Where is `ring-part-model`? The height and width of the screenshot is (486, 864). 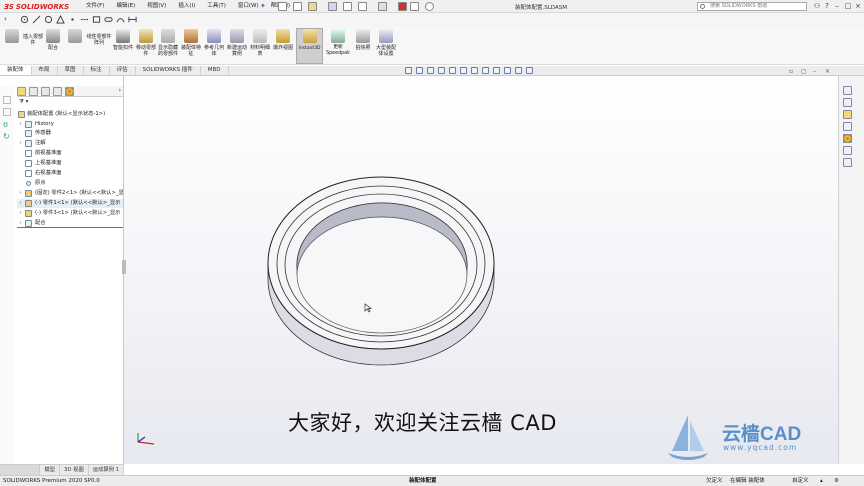
ring-part-model is located at coordinates (384, 276).